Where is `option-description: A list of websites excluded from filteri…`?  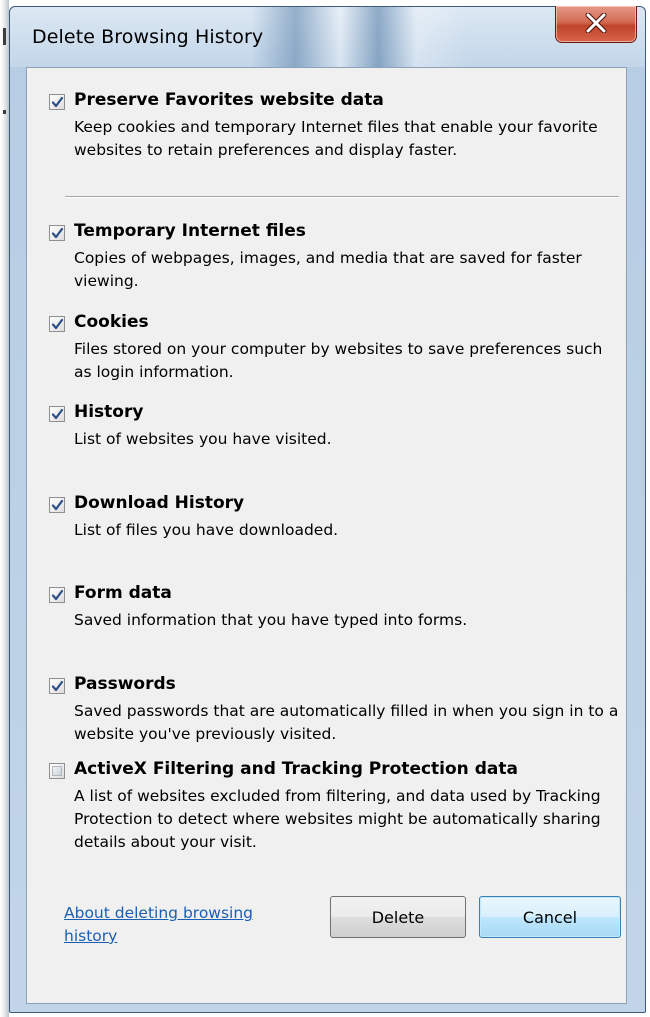 option-description: A list of websites excluded from filteri… is located at coordinates (337, 819).